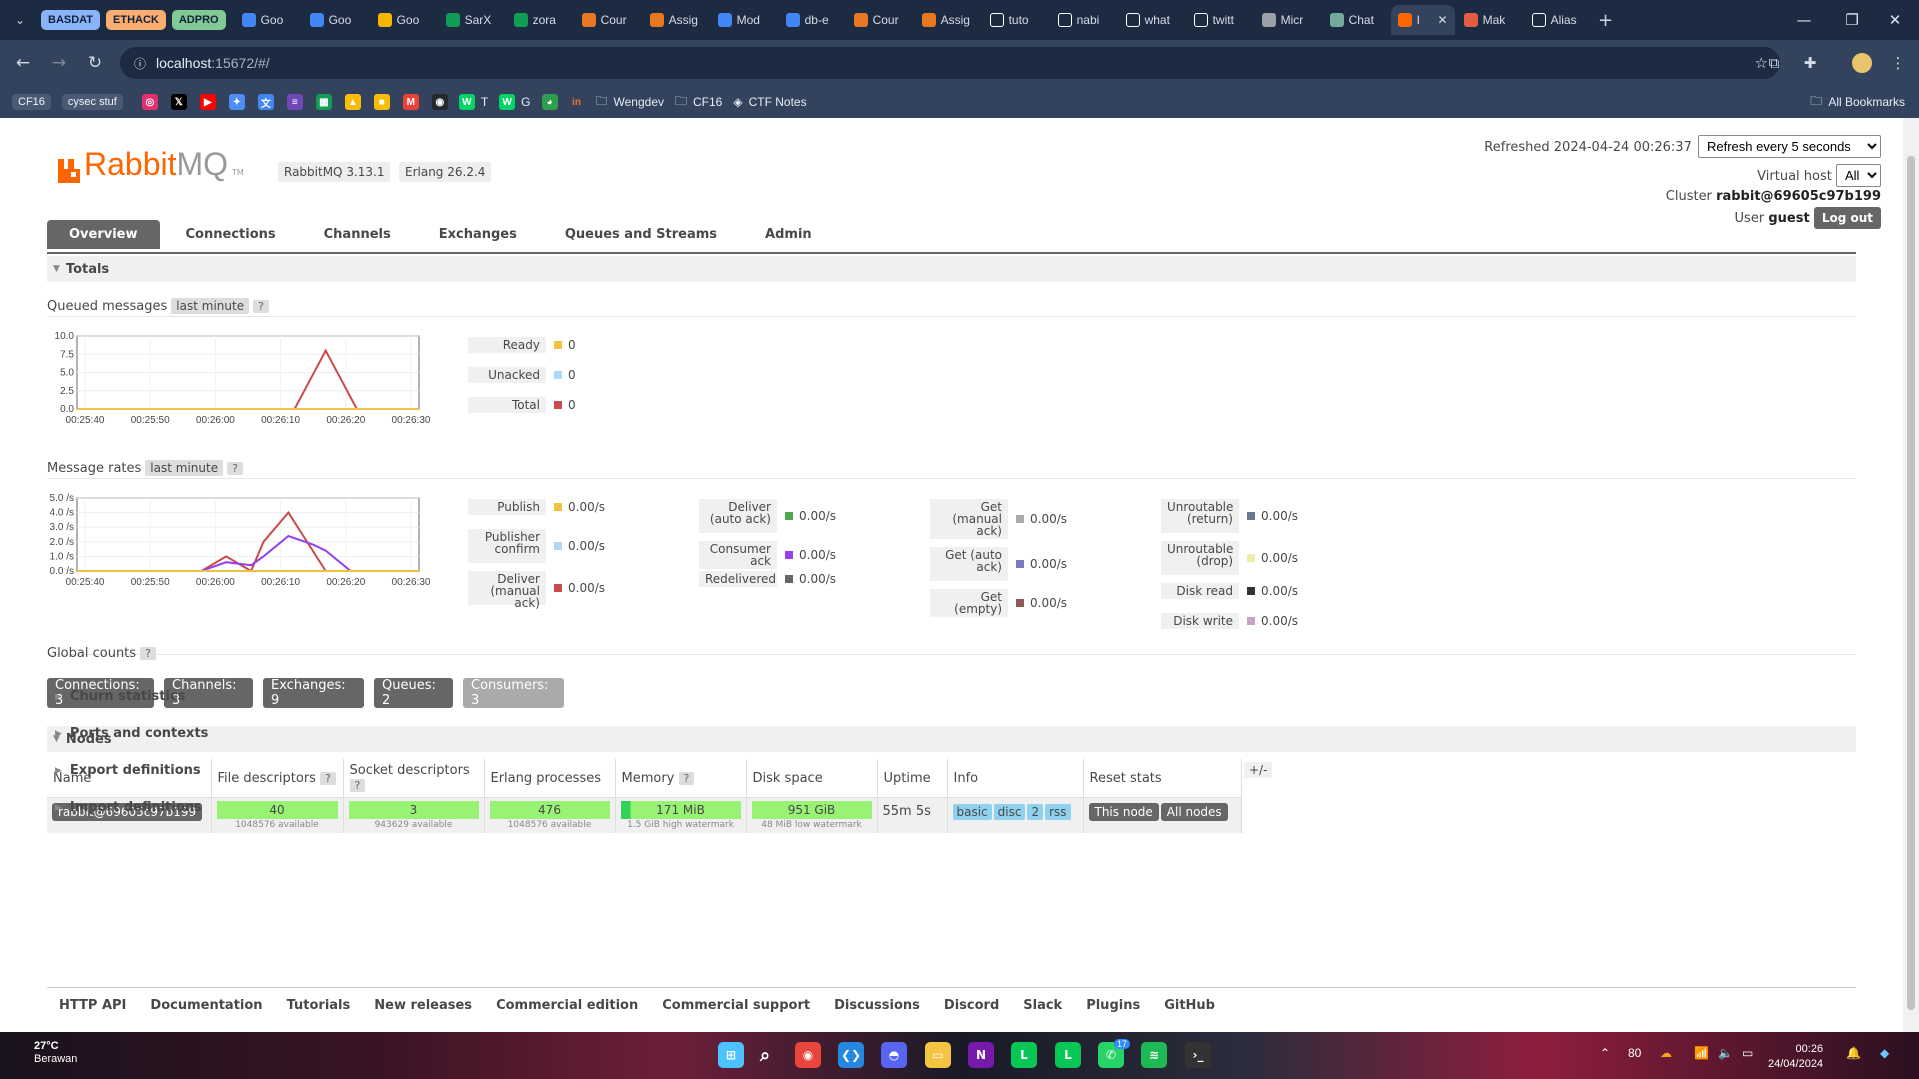 This screenshot has width=1919, height=1079. What do you see at coordinates (736, 1005) in the screenshot?
I see `footer-link: Commercial support` at bounding box center [736, 1005].